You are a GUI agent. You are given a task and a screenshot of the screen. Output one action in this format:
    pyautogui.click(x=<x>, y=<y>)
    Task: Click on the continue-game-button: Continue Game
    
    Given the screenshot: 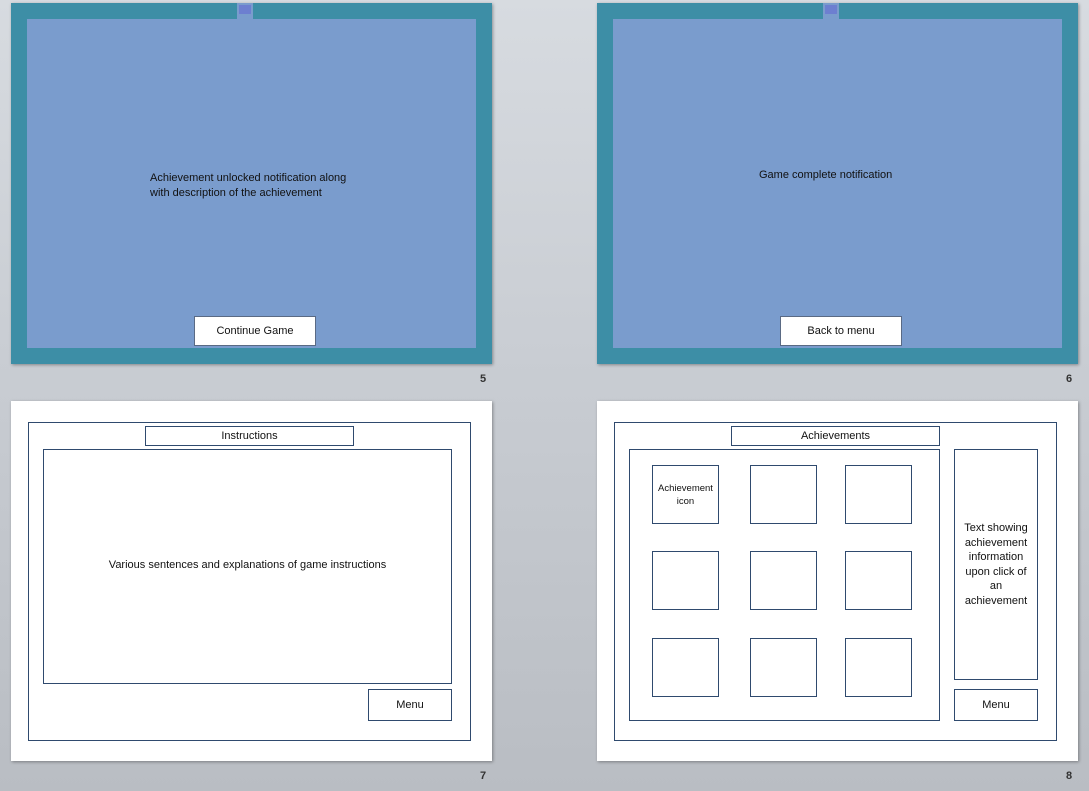 What is the action you would take?
    pyautogui.click(x=255, y=331)
    